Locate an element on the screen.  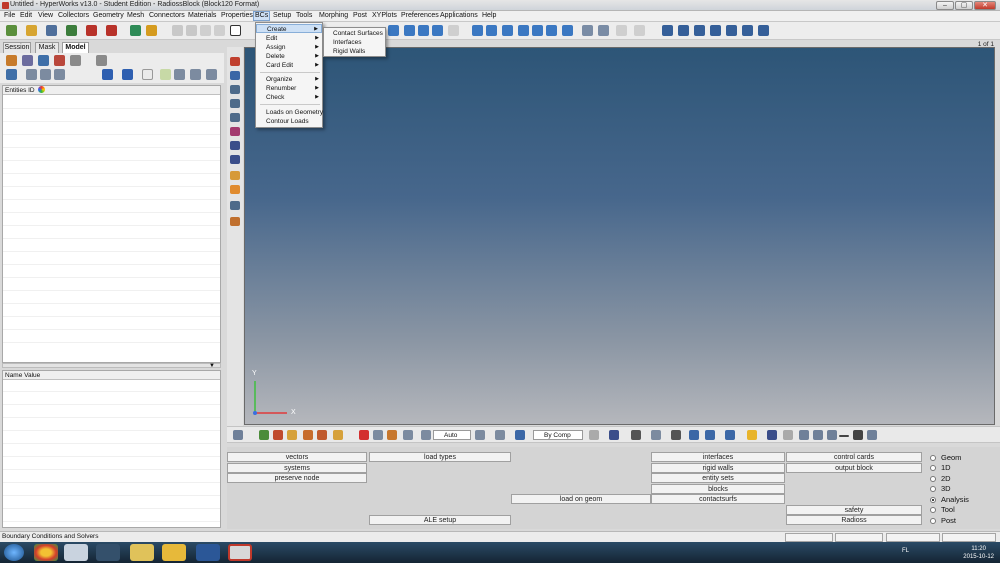
maximize-button: ▢ is located at coordinates (964, 5).